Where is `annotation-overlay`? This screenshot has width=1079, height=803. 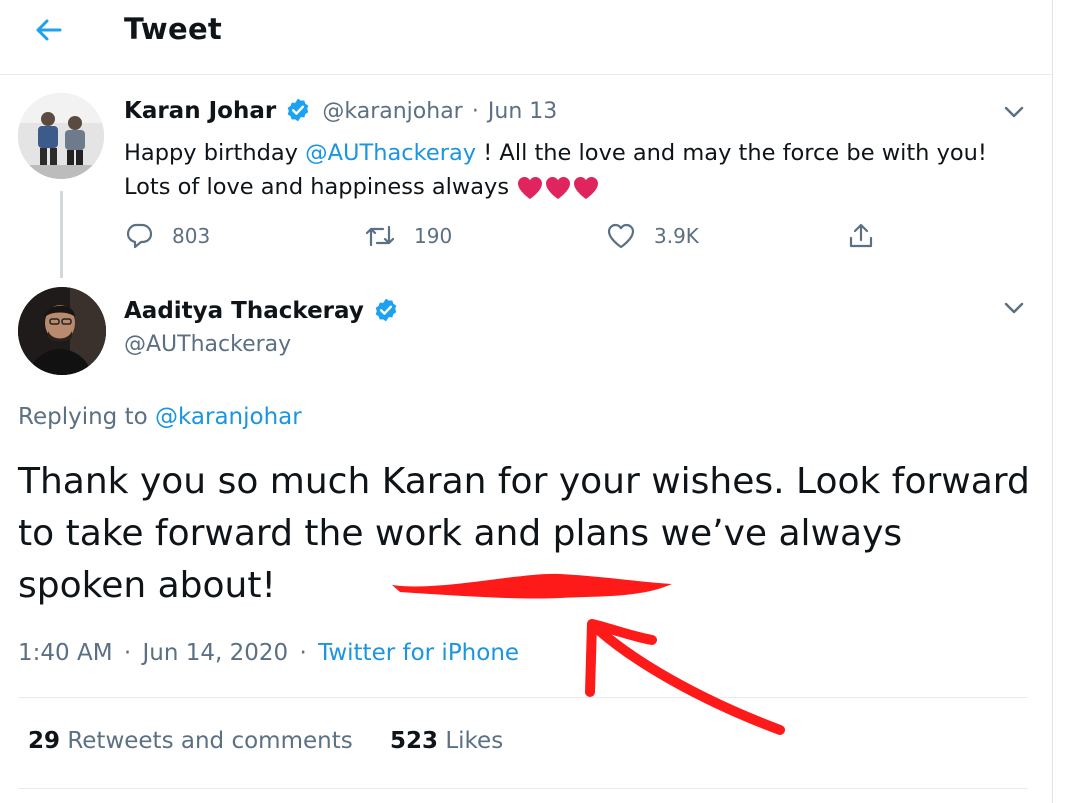
annotation-overlay is located at coordinates (588, 654).